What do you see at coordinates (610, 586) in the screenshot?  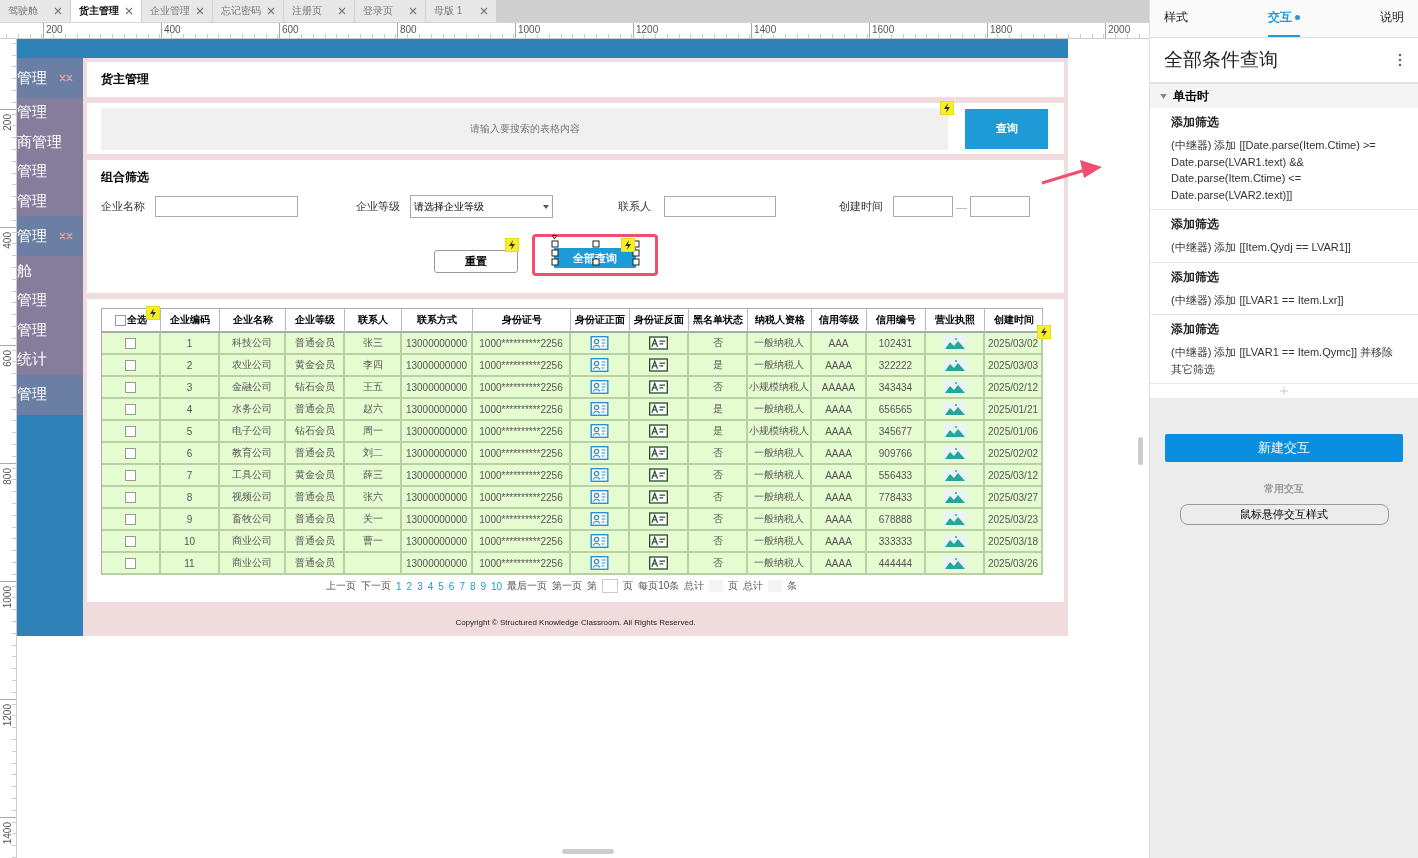 I see `page-input` at bounding box center [610, 586].